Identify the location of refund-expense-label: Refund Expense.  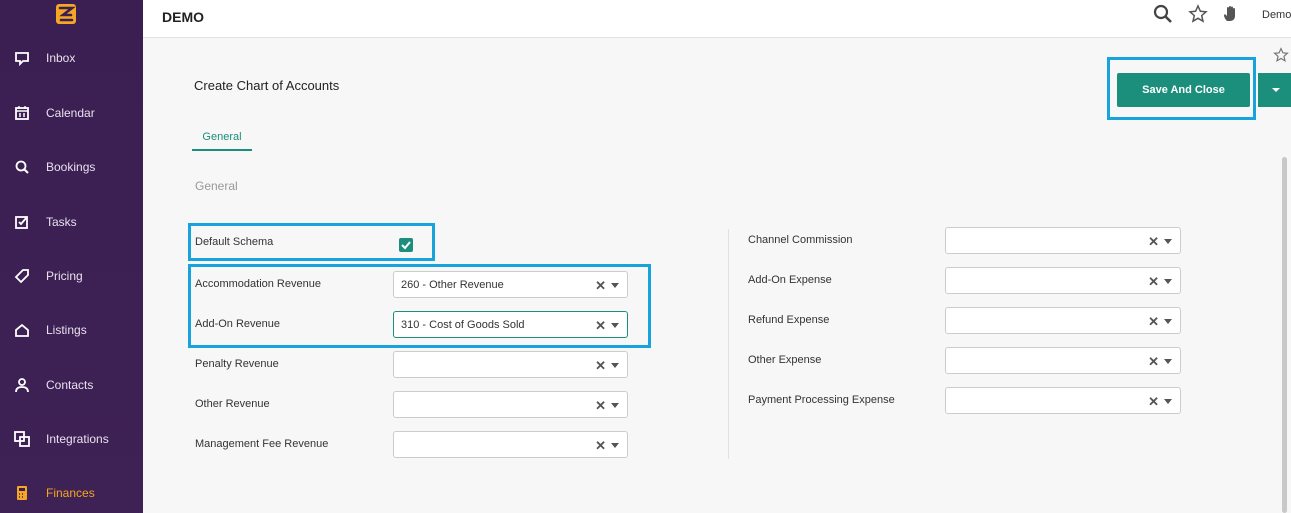
(789, 320).